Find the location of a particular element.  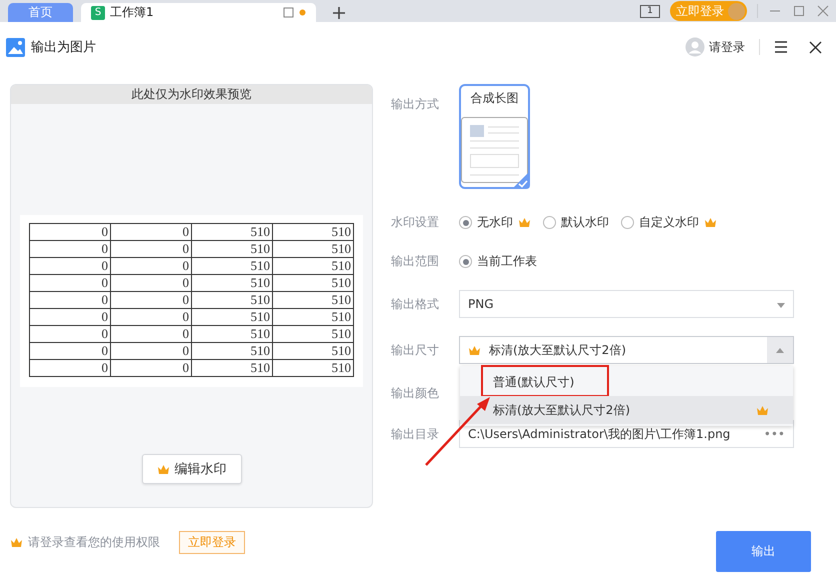

window-icon is located at coordinates (288, 12).